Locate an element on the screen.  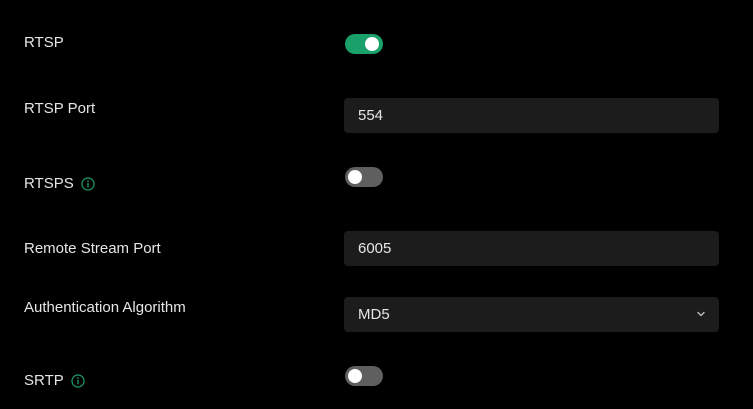
srtp-label: SRTP is located at coordinates (54, 380).